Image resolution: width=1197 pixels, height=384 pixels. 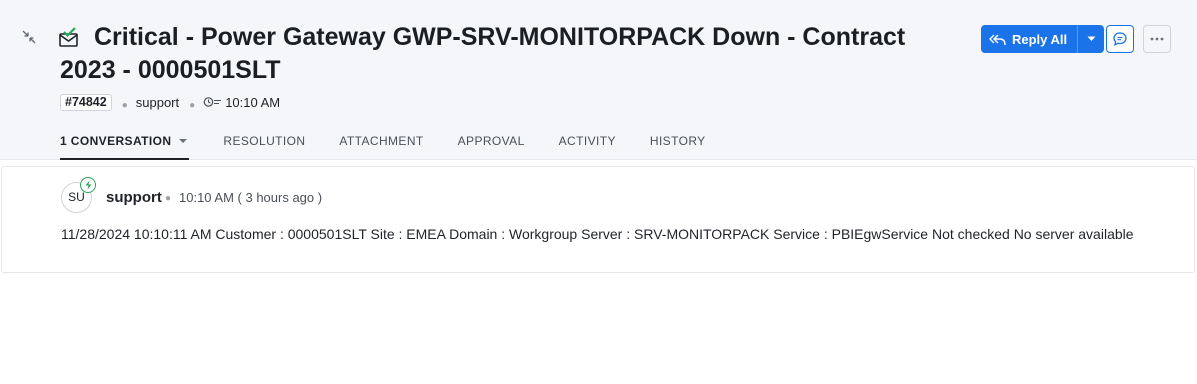 What do you see at coordinates (1040, 39) in the screenshot?
I see `reply-all-label: Reply All` at bounding box center [1040, 39].